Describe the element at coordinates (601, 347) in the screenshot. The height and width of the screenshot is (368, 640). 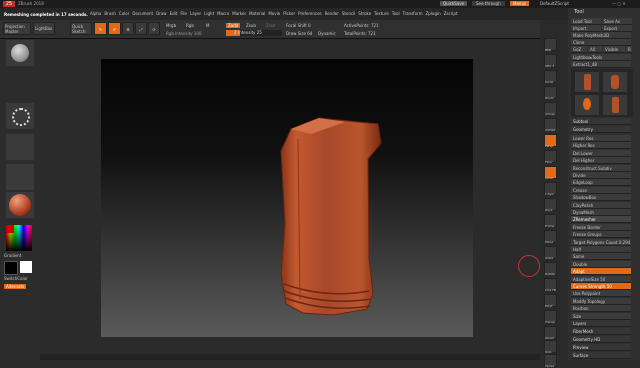
I see `section-preview: Preview` at that location.